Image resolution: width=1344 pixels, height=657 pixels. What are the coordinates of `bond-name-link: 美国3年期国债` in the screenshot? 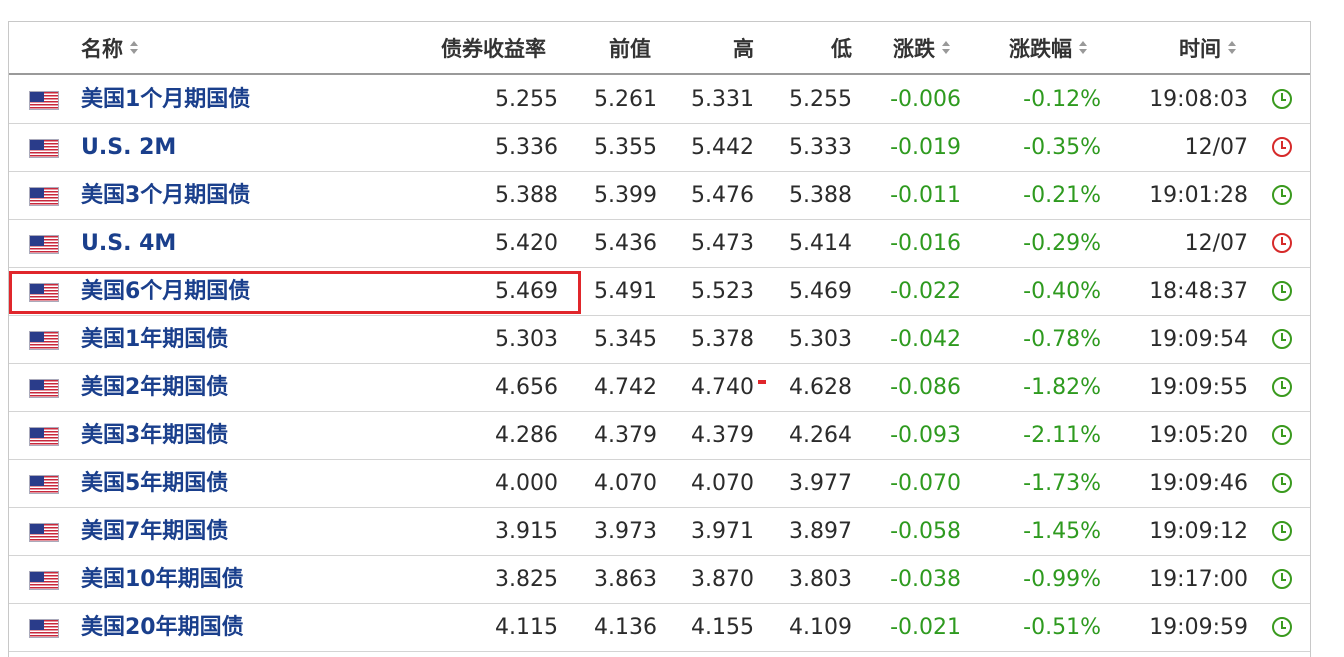 It's located at (154, 436).